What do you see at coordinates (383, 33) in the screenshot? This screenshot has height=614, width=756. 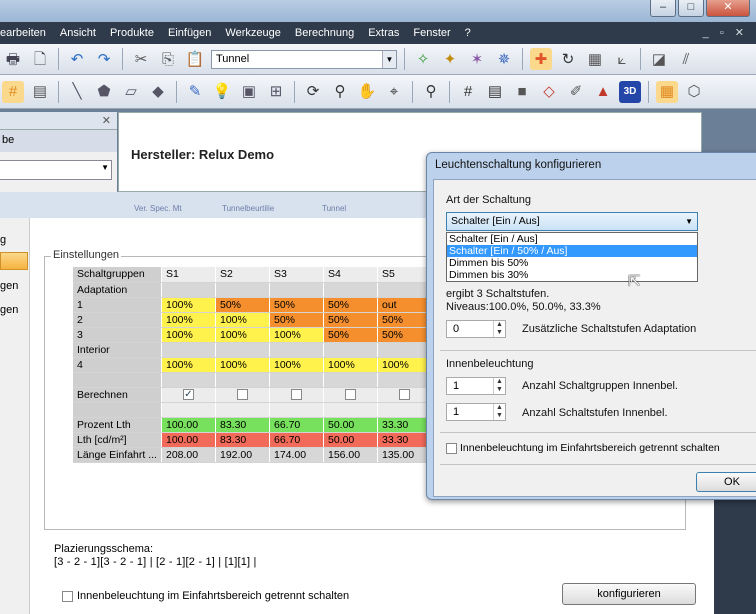 I see `menu-extras: Extras` at bounding box center [383, 33].